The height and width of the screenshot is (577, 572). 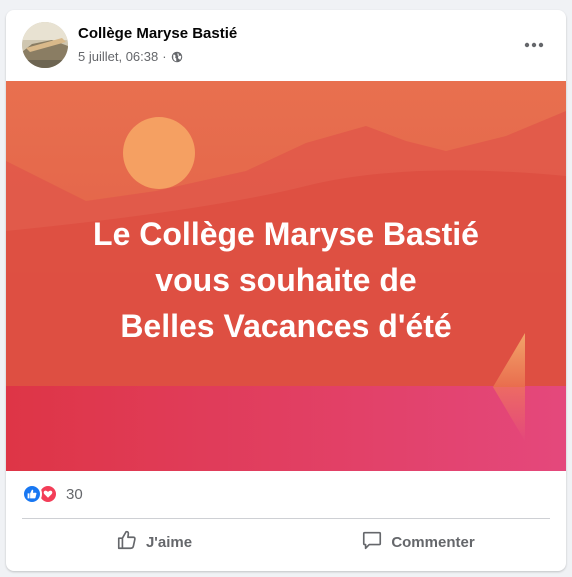 I want to click on comment-label: Commenter, so click(x=433, y=542).